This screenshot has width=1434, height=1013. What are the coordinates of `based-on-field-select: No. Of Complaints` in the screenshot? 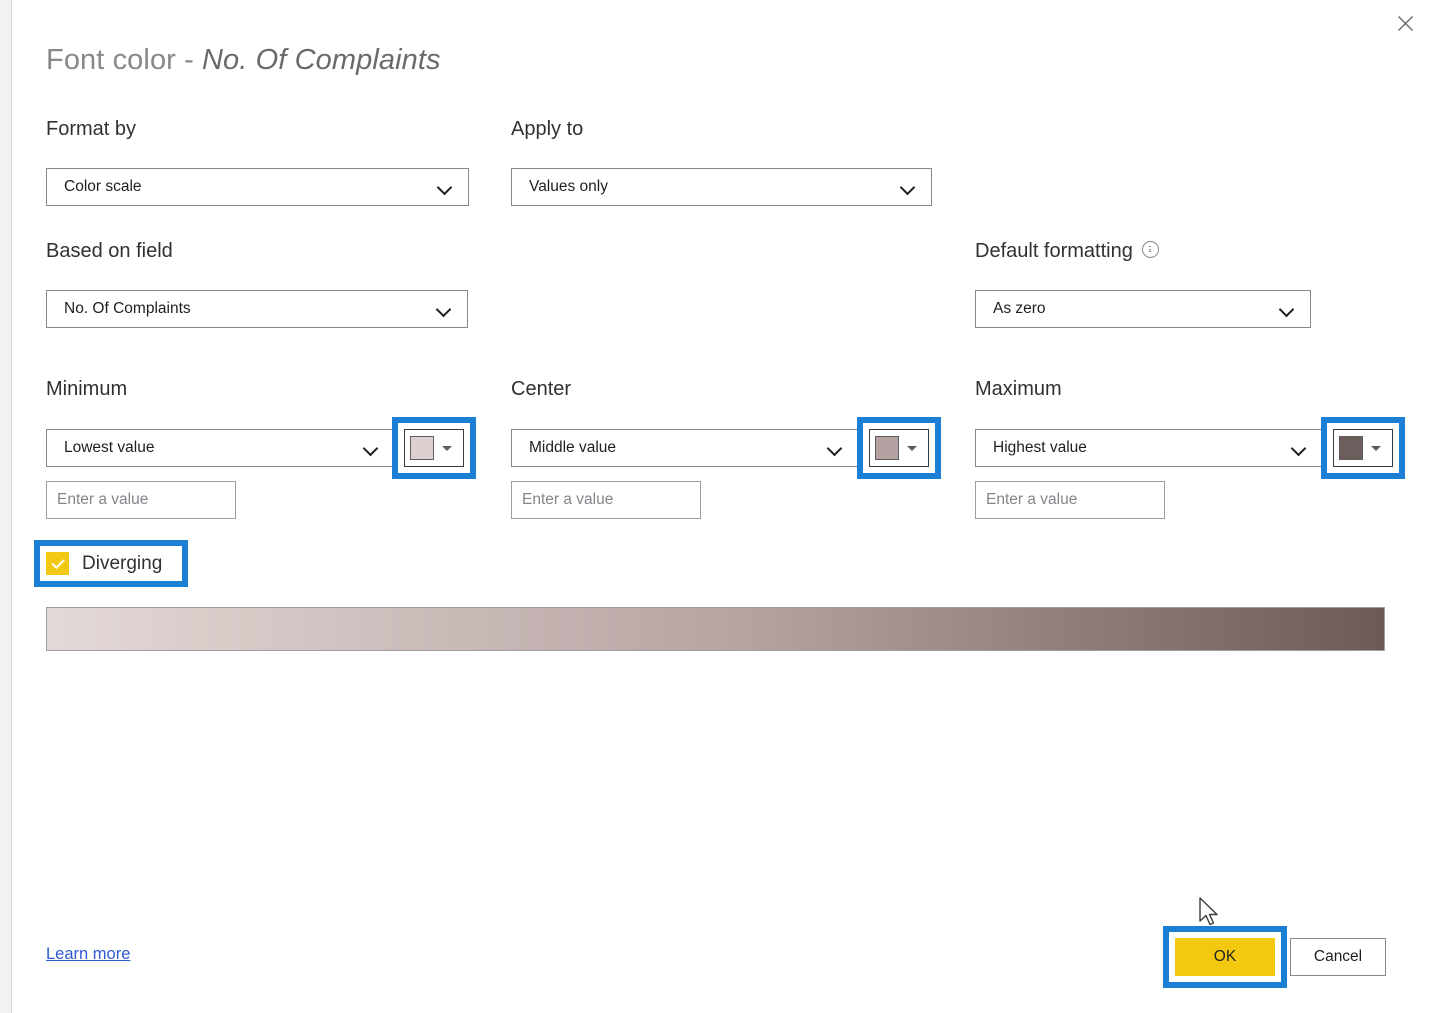 It's located at (257, 309).